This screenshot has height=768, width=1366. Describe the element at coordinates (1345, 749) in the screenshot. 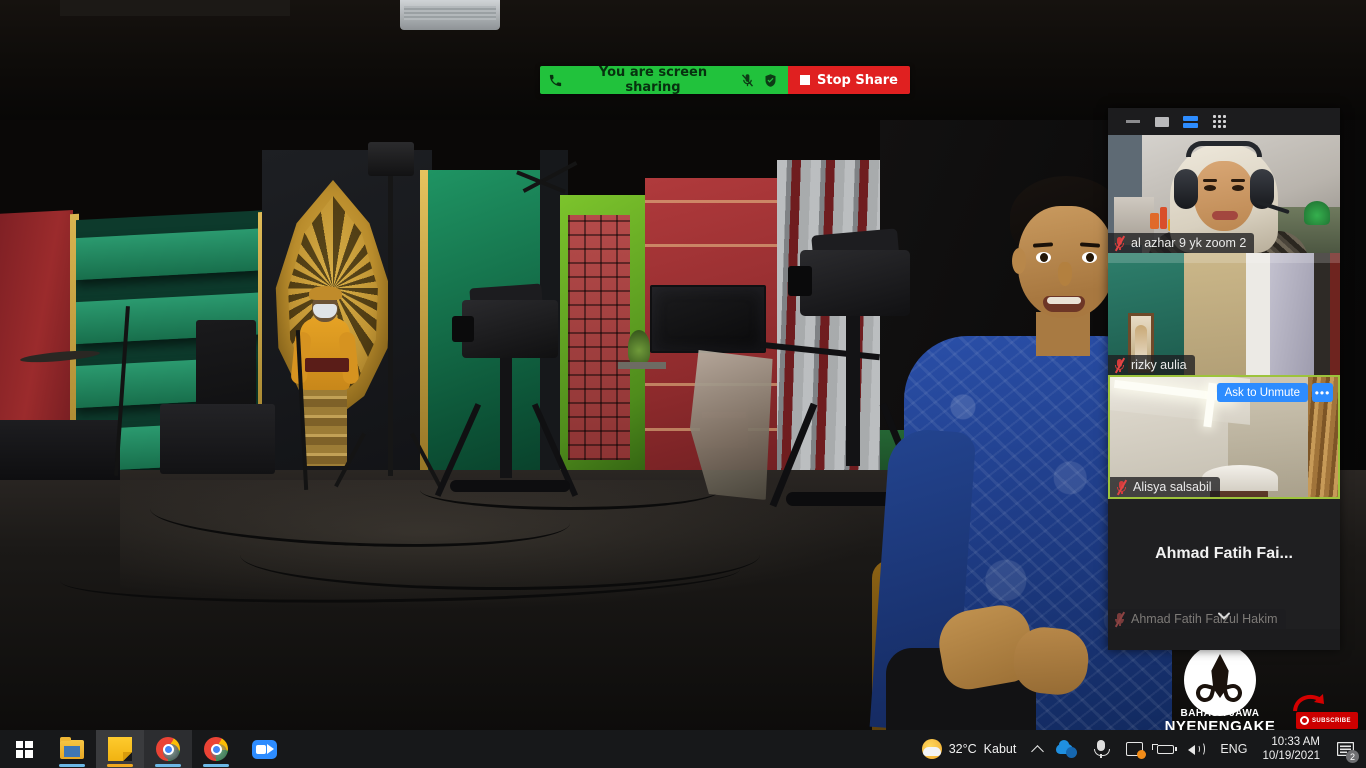

I see `notification-center-button: 2` at that location.